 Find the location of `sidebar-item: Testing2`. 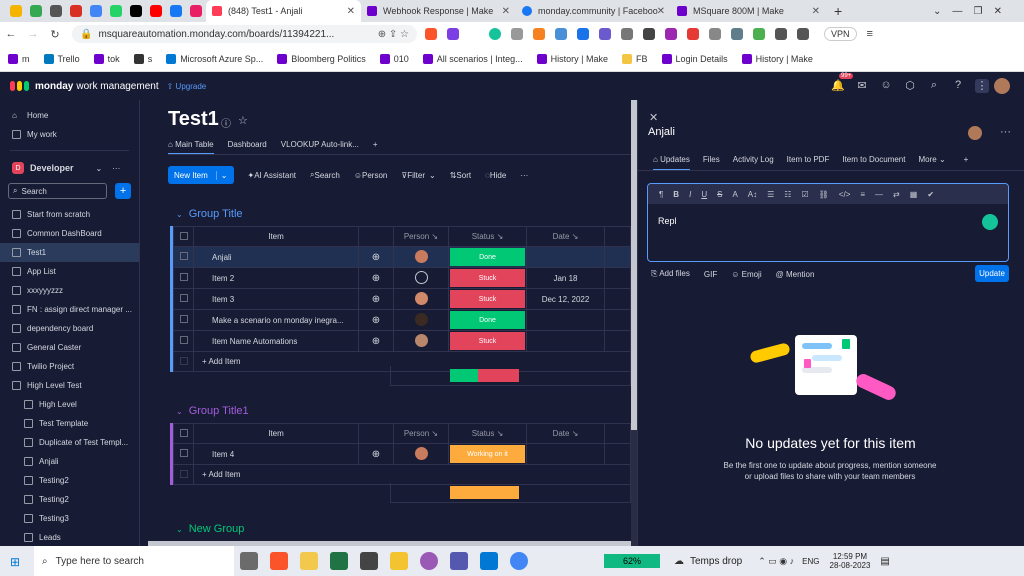

sidebar-item: Testing2 is located at coordinates (69, 480).